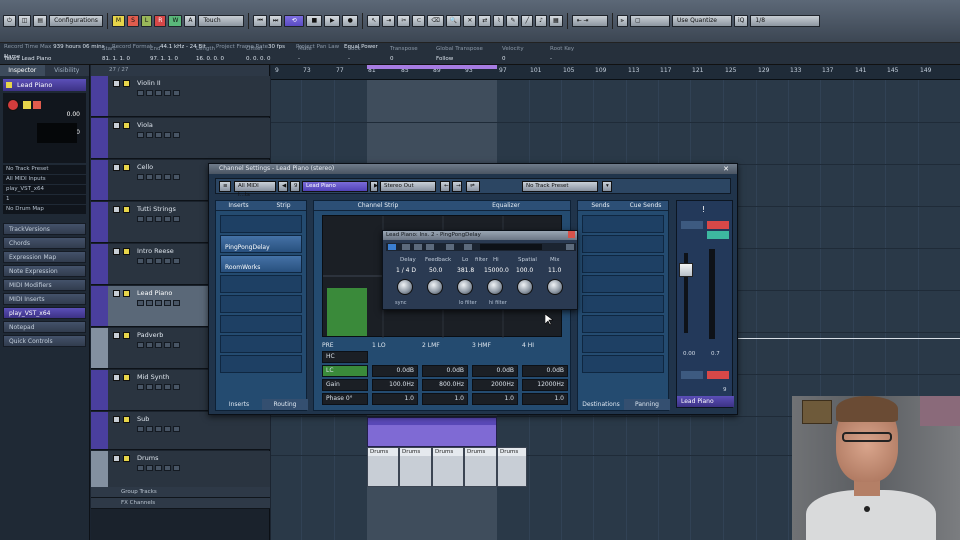 The width and height of the screenshot is (960, 540). What do you see at coordinates (145, 167) in the screenshot?
I see `track-name: Cello` at bounding box center [145, 167].